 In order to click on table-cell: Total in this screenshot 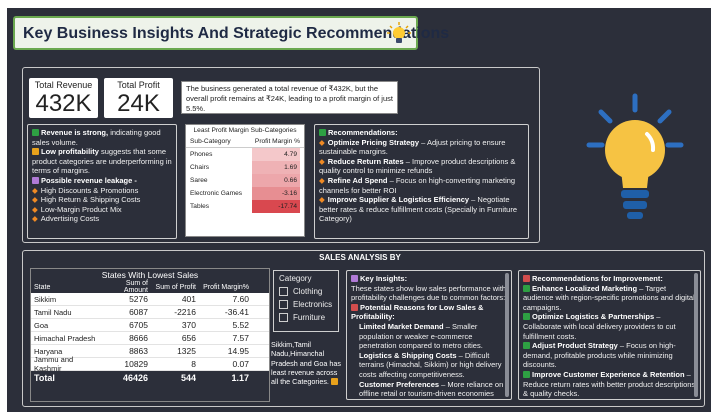, I will do `click(44, 378)`.